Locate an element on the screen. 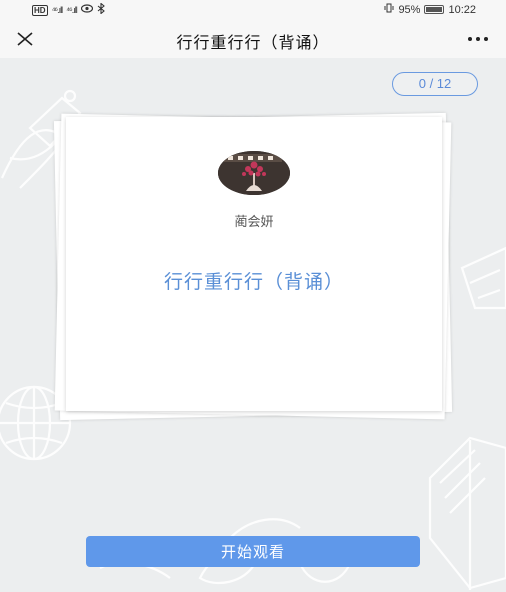  clock-time: 10:22 is located at coordinates (462, 9).